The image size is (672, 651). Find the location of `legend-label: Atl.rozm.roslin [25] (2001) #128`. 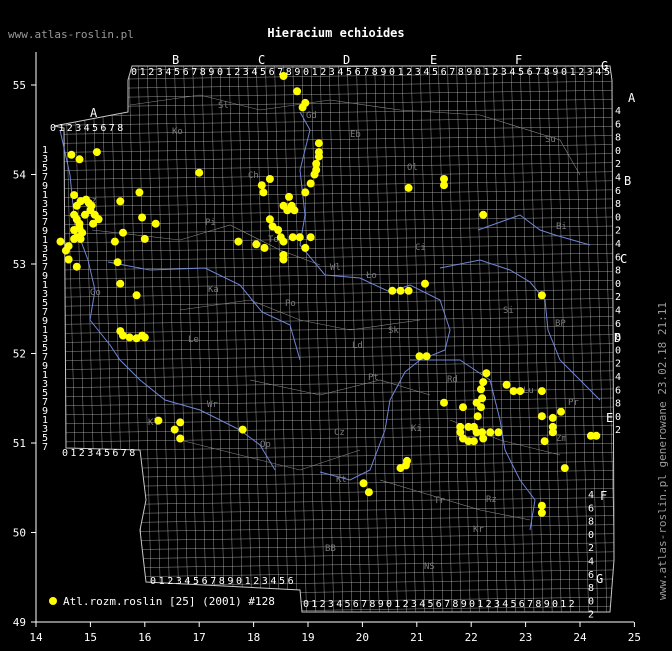

legend-label: Atl.rozm.roslin [25] (2001) #128 is located at coordinates (169, 601).